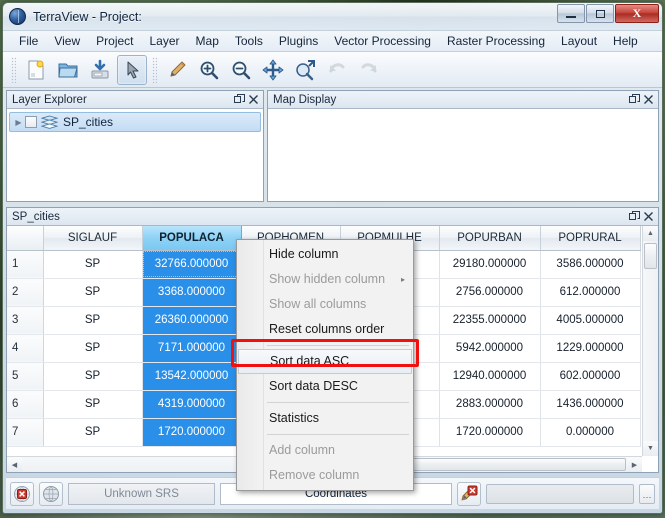 The image size is (665, 518). What do you see at coordinates (36, 70) in the screenshot?
I see `new-project-icon` at bounding box center [36, 70].